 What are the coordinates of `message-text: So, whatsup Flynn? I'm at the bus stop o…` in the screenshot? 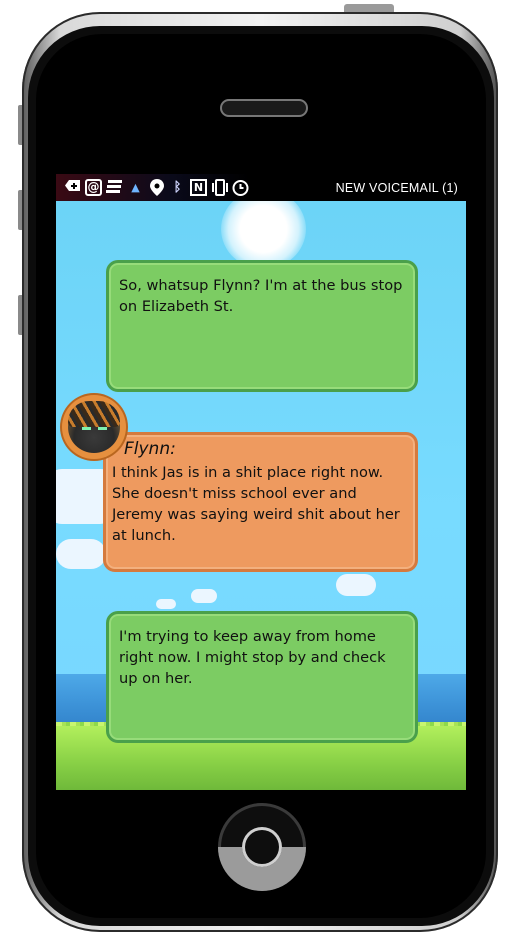 It's located at (261, 296).